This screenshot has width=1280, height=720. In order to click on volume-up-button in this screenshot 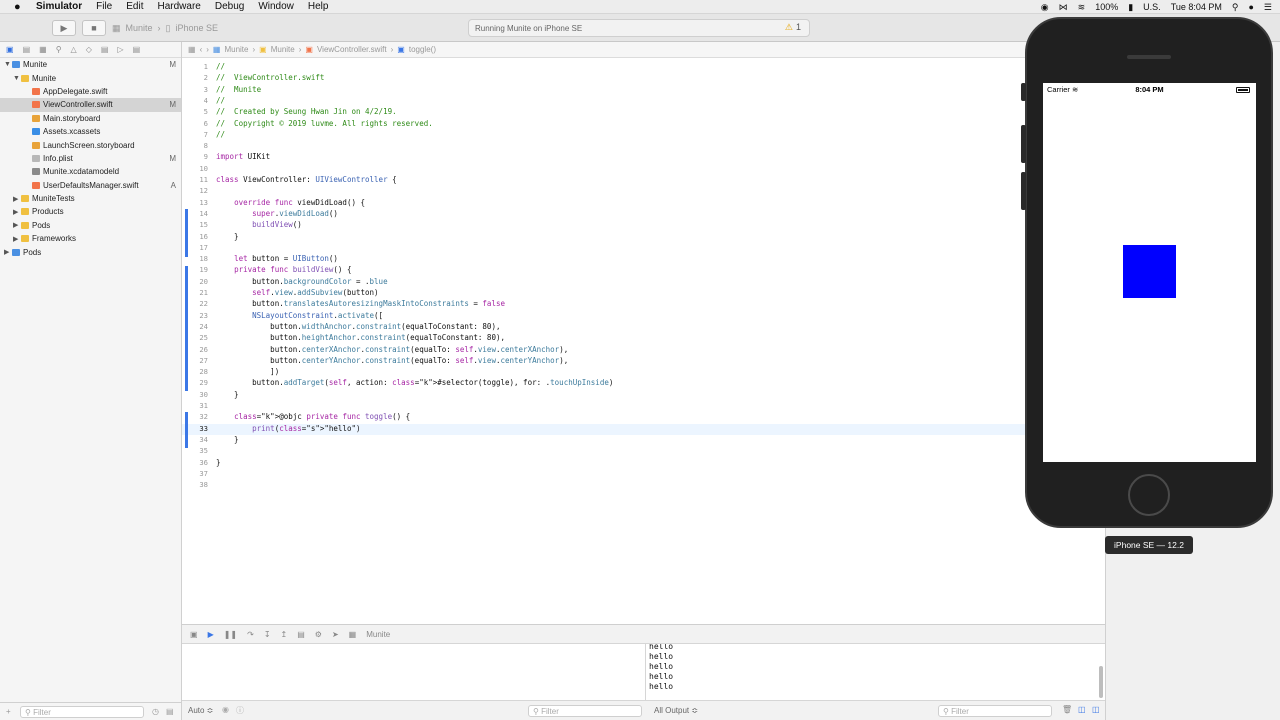, I will do `click(1023, 144)`.